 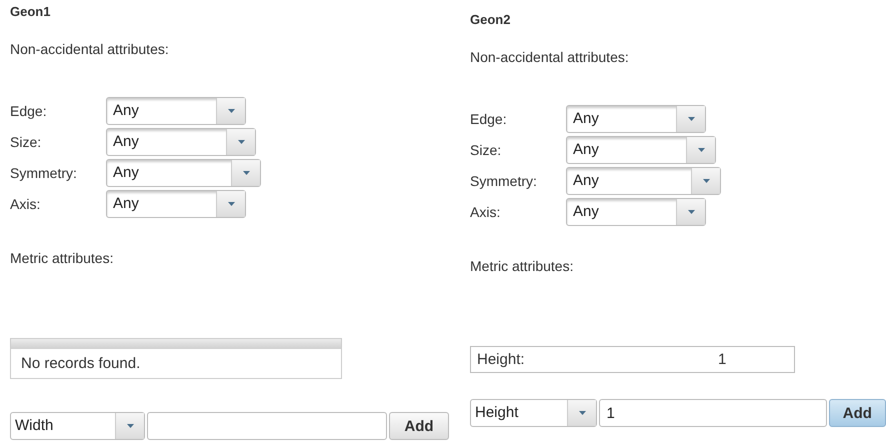 I want to click on section-title: Geon1, so click(x=31, y=11).